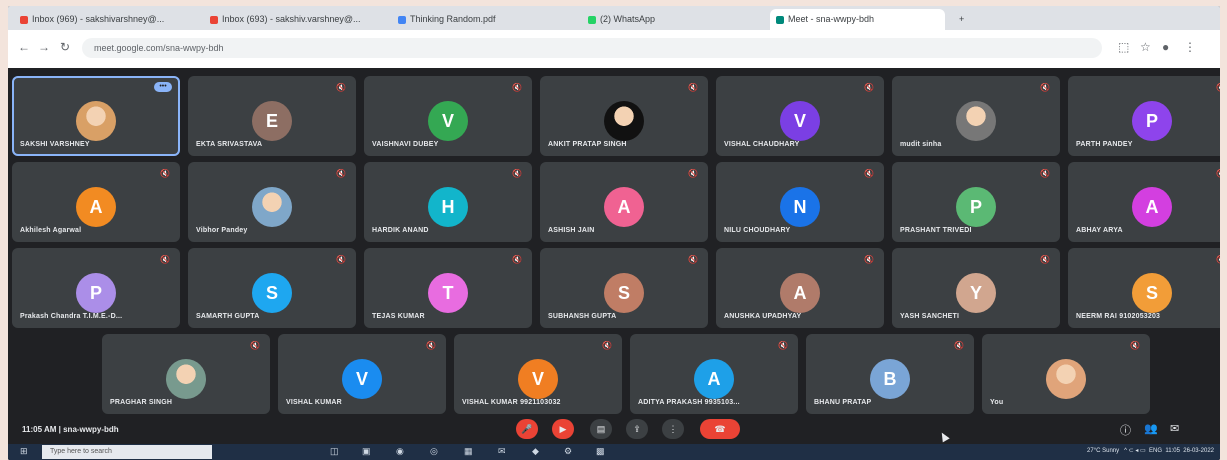 This screenshot has height=460, width=1227. What do you see at coordinates (592, 48) in the screenshot?
I see `address-bar: meet.google.com/sna-wwpy-bdh` at bounding box center [592, 48].